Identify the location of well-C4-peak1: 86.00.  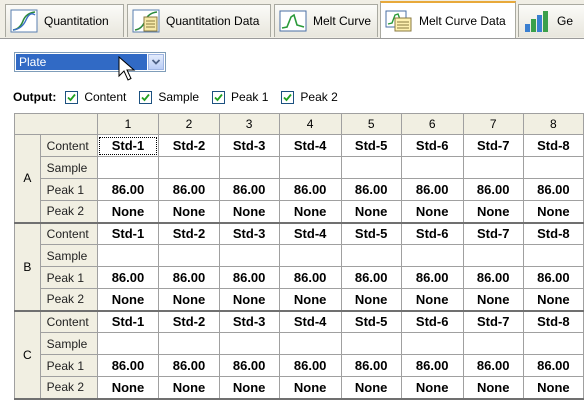
(310, 365).